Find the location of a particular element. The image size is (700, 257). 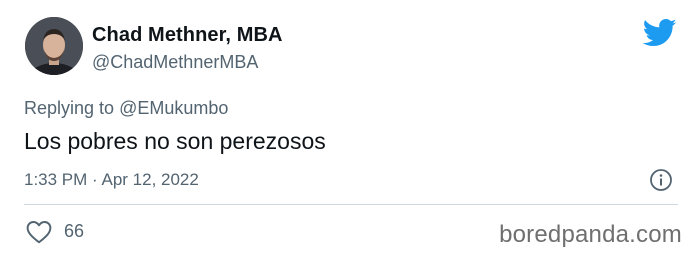

divider is located at coordinates (351, 204).